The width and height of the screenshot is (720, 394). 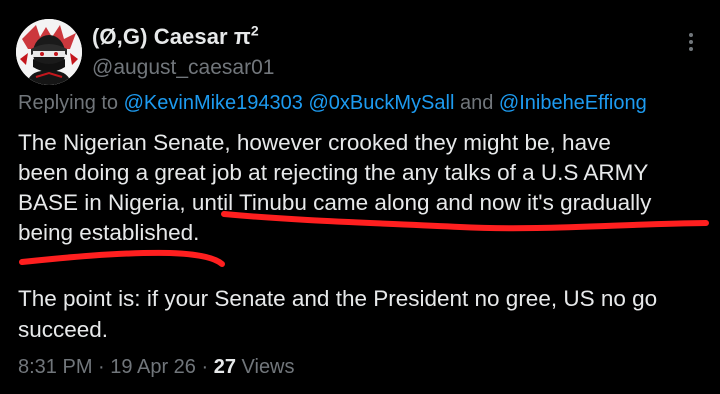 I want to click on replying-to-label: Replying to, so click(x=68, y=103).